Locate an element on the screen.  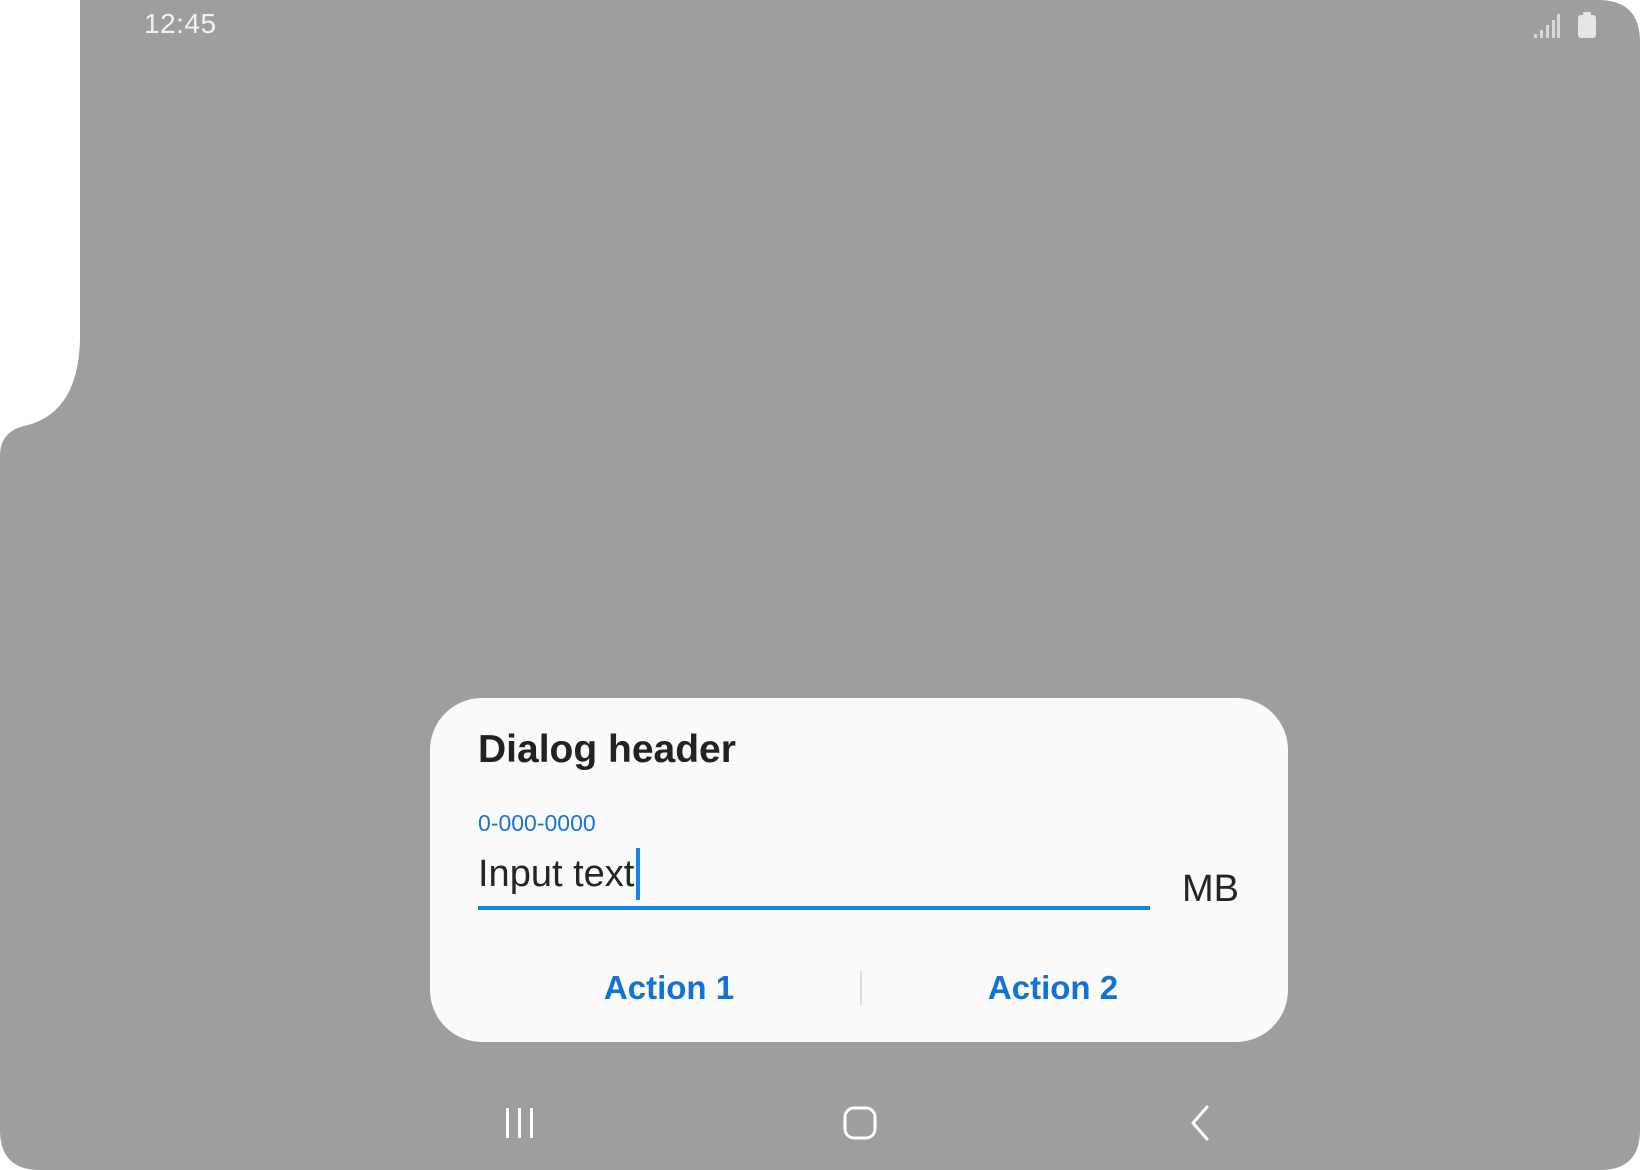
home-icon is located at coordinates (860, 1125).